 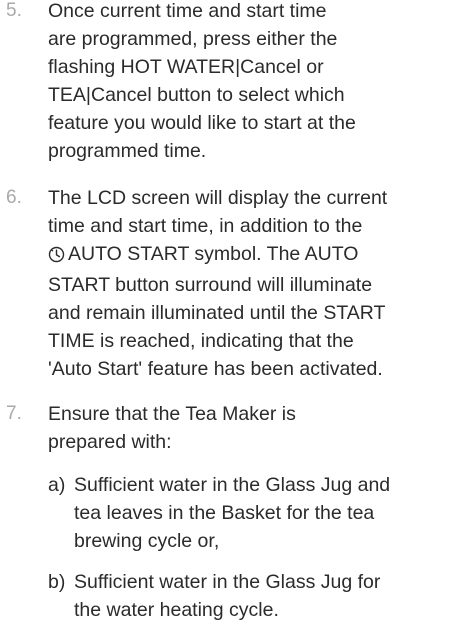 I want to click on text-line: tea leaves in the Basket for the tea, so click(x=224, y=513).